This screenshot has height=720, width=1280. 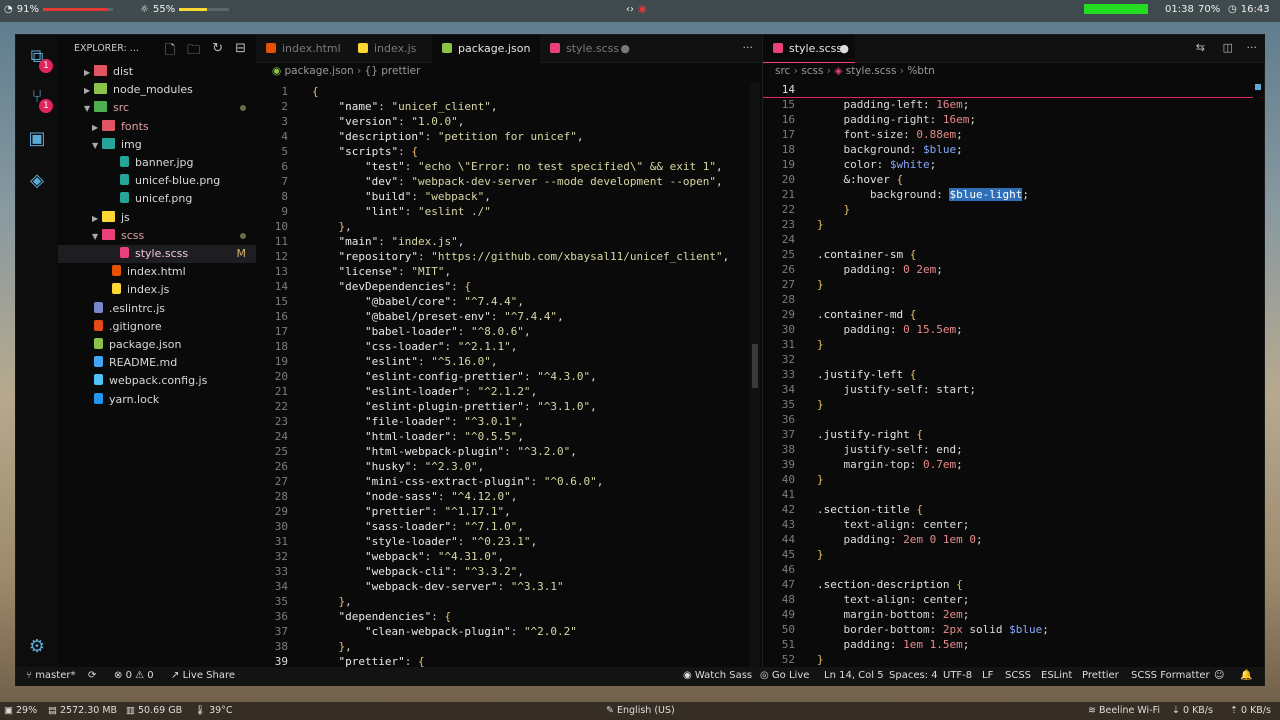 What do you see at coordinates (451, 391) in the screenshot?
I see `code-line: "eslint-loader": "^2.1.2",` at bounding box center [451, 391].